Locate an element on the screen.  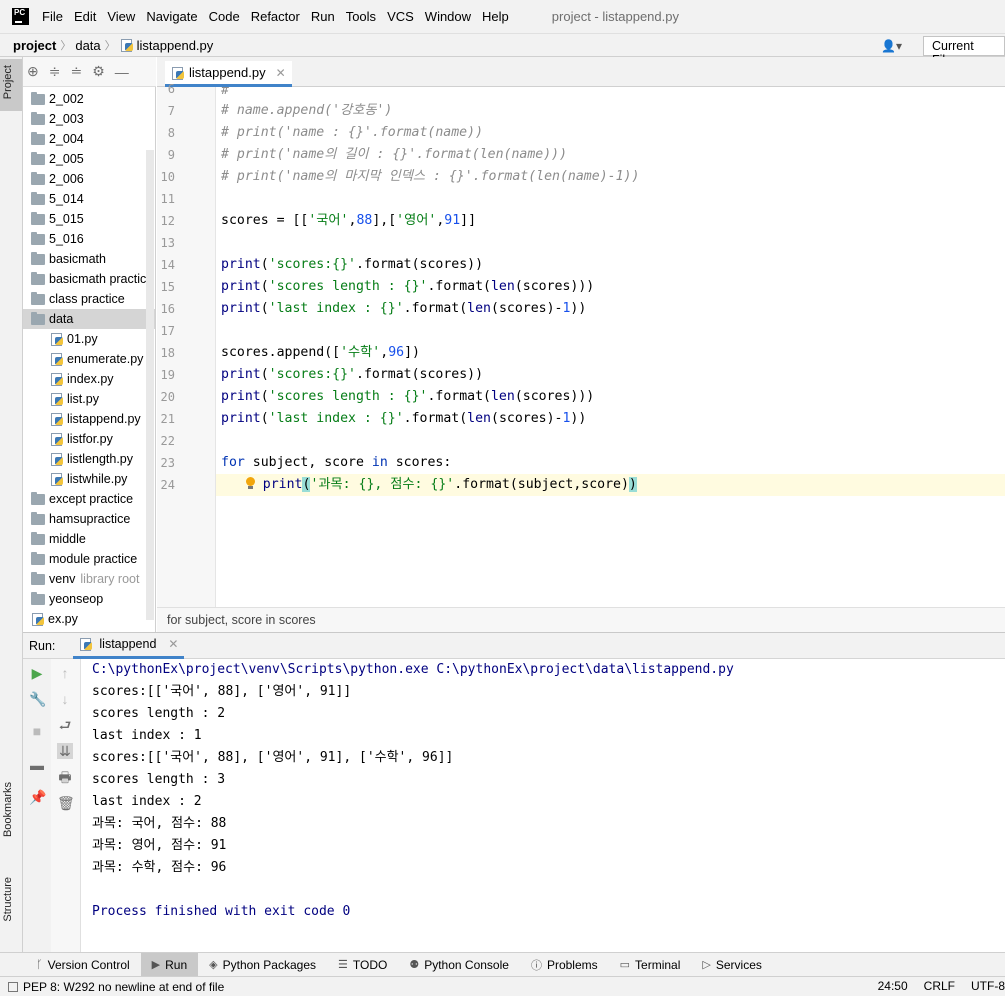
tree-folder: 2_006 is located at coordinates (89, 179).